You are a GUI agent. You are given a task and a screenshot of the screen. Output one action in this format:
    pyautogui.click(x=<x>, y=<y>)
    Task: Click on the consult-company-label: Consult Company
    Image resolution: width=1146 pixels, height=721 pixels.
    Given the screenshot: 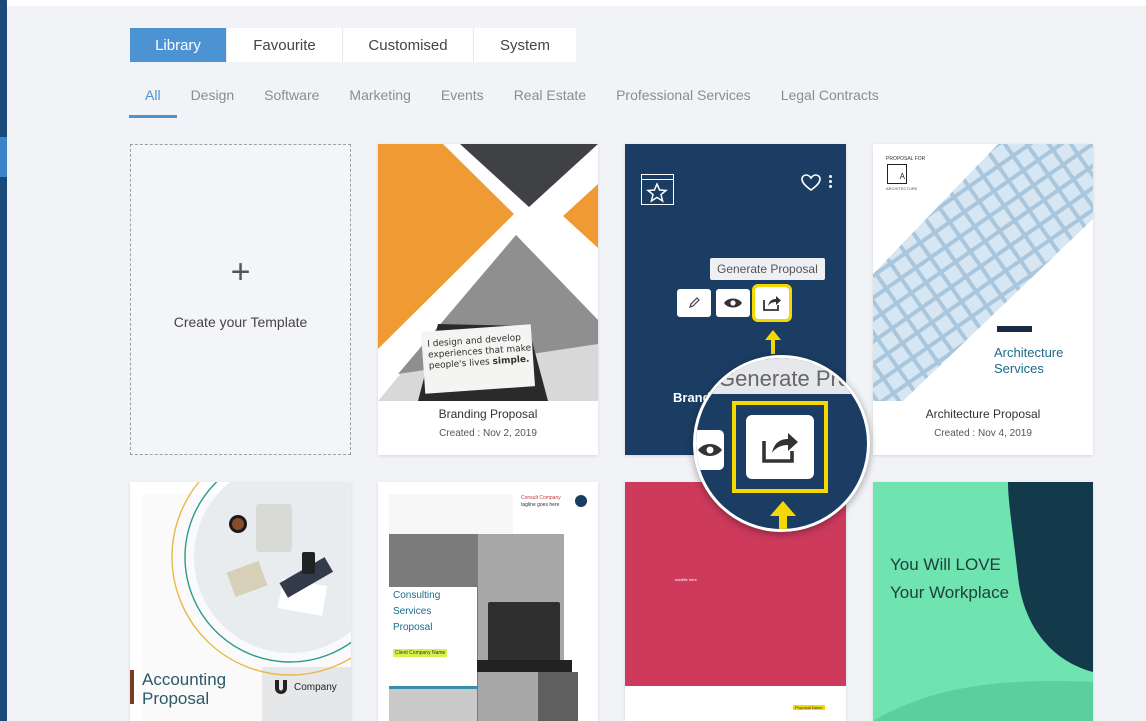 What is the action you would take?
    pyautogui.click(x=541, y=498)
    